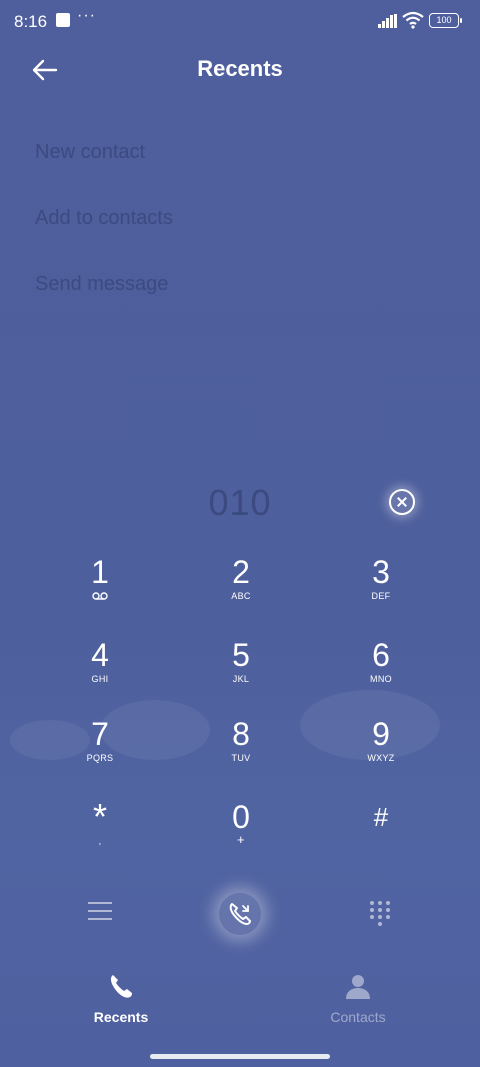 The width and height of the screenshot is (480, 1067). I want to click on add-to-contacts-option: Add to contacts, so click(104, 218).